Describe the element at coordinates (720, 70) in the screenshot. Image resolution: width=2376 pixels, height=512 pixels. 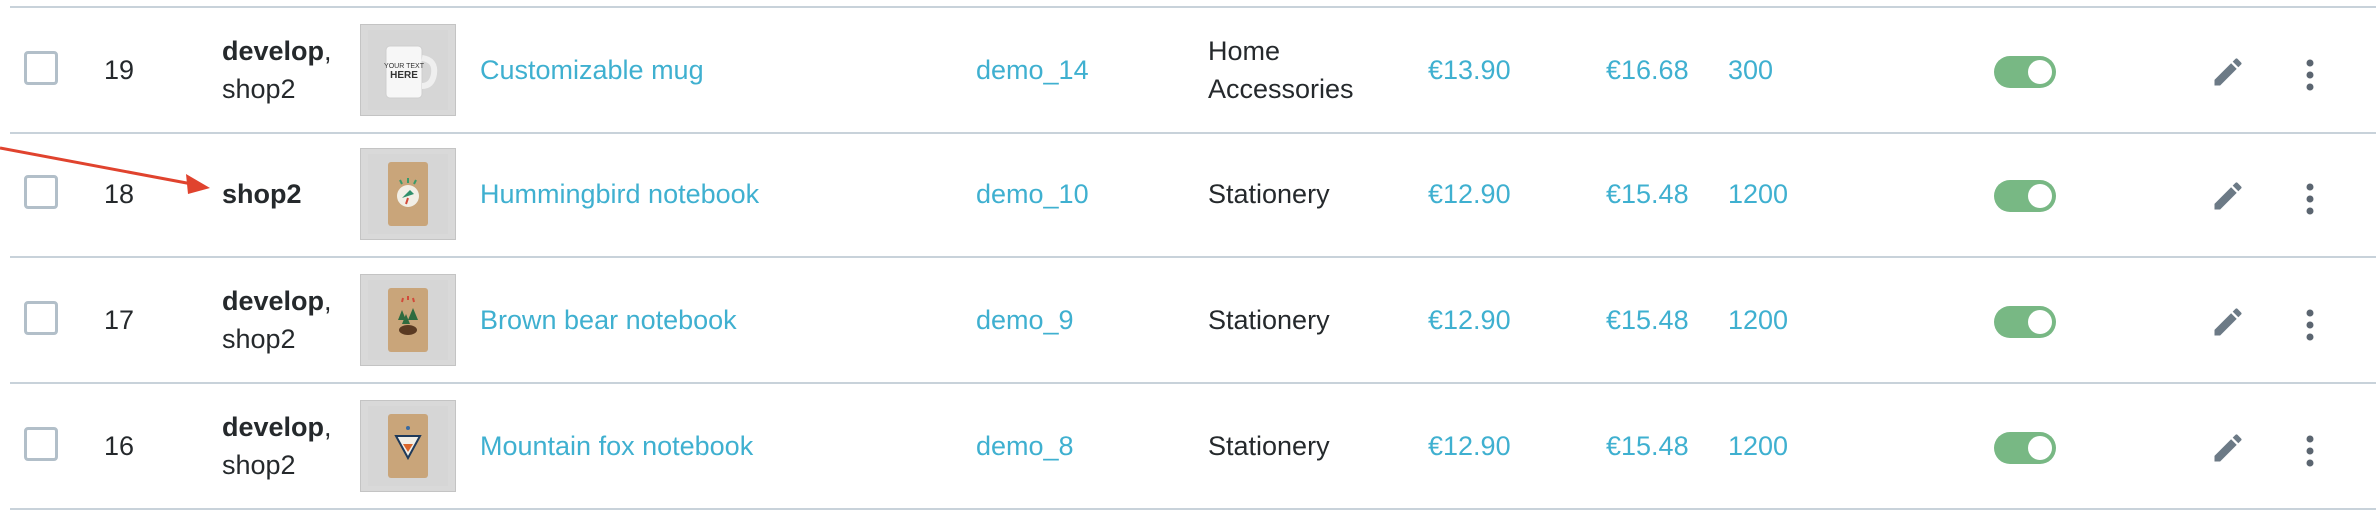
I see `product-name-link: Customizable mug` at that location.